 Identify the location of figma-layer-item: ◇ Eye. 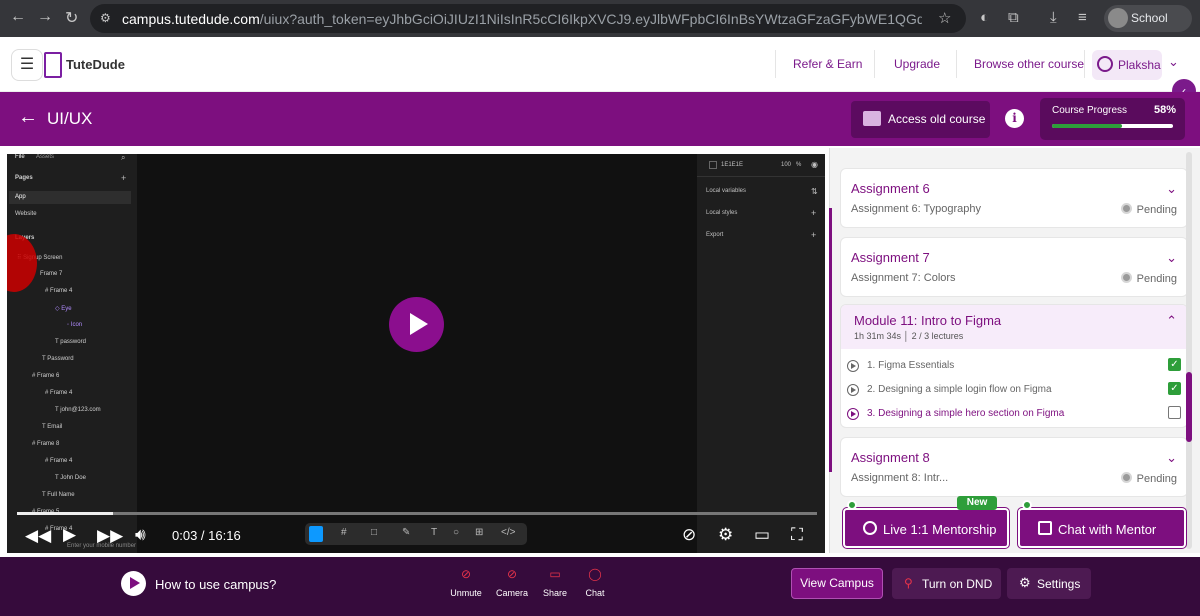
(63, 309).